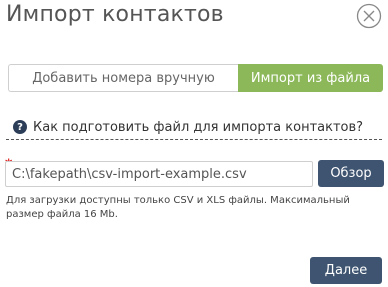 This screenshot has width=388, height=287. I want to click on next-button: Далее, so click(346, 270).